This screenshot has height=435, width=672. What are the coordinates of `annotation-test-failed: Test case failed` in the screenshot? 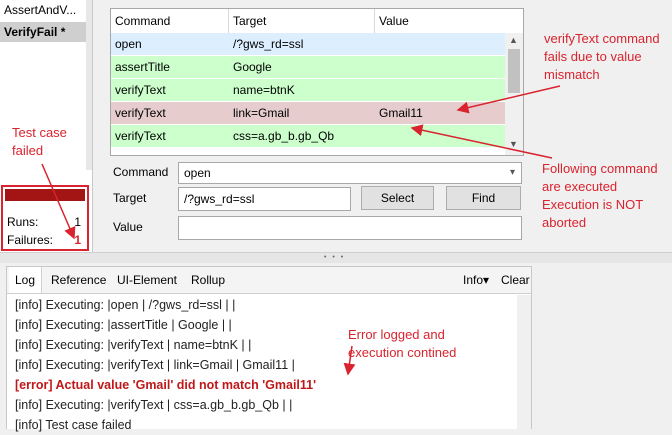 It's located at (39, 141).